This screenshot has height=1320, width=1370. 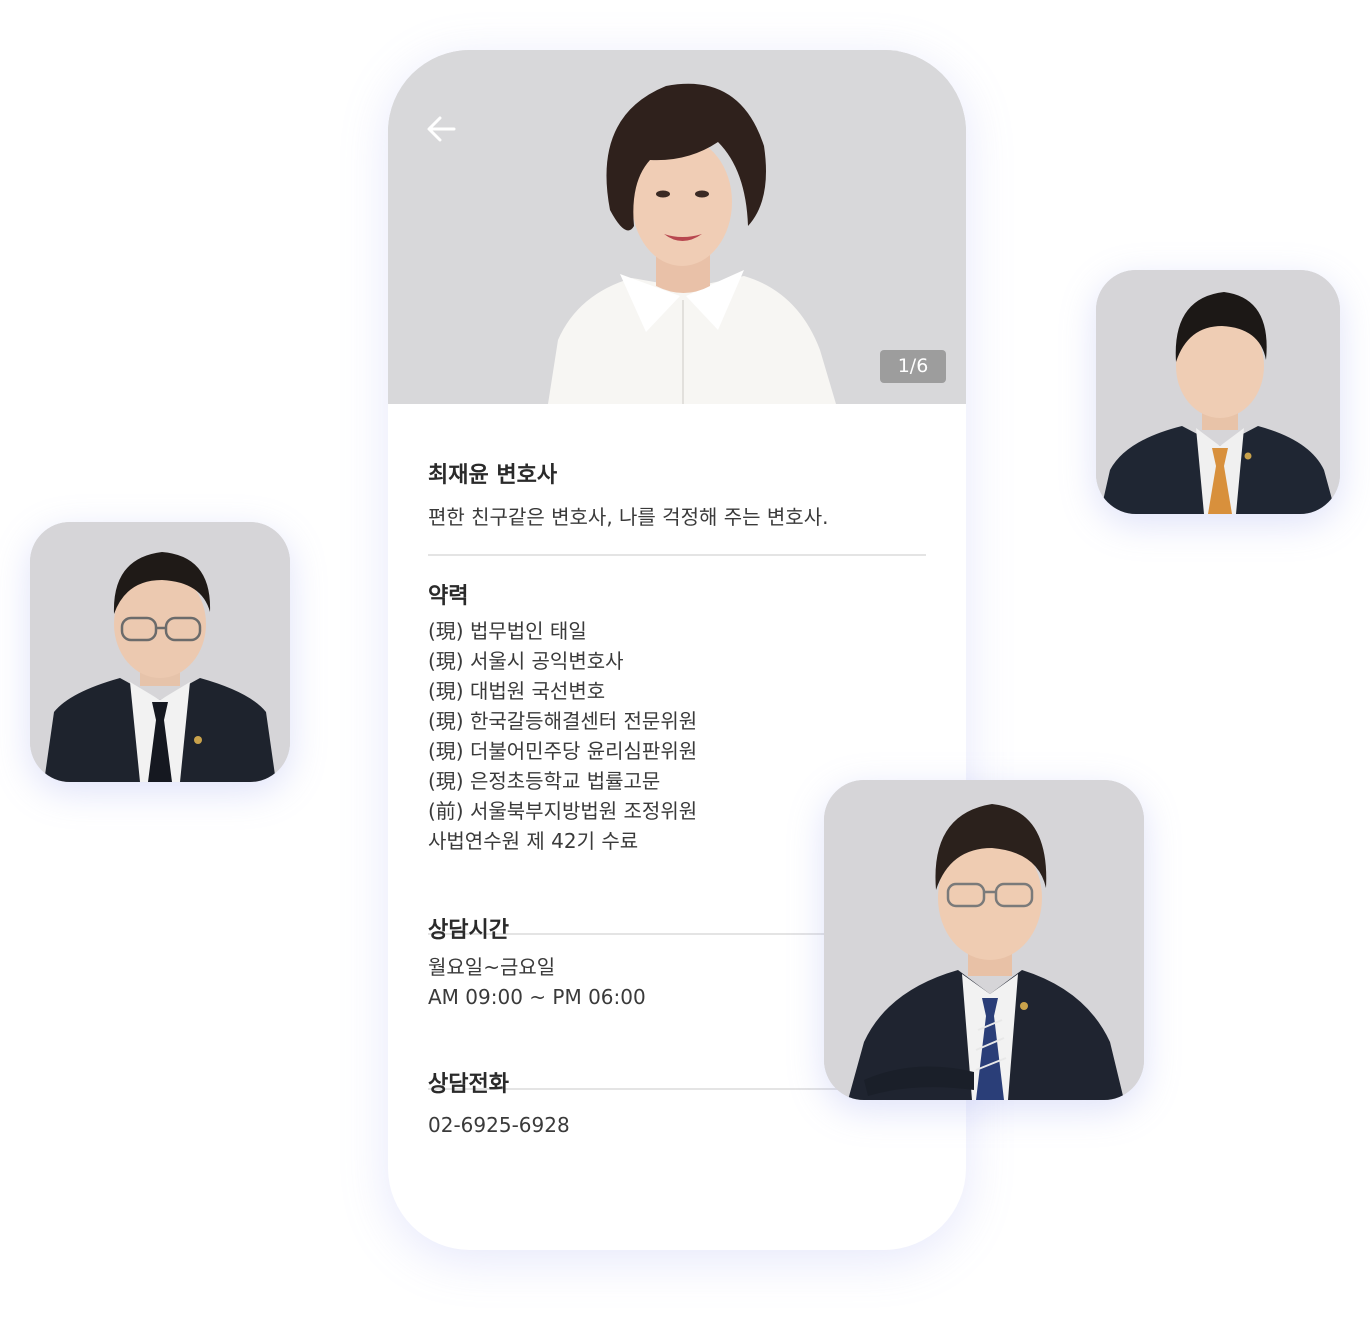 I want to click on profile-photo-area: 1/6, so click(x=677, y=227).